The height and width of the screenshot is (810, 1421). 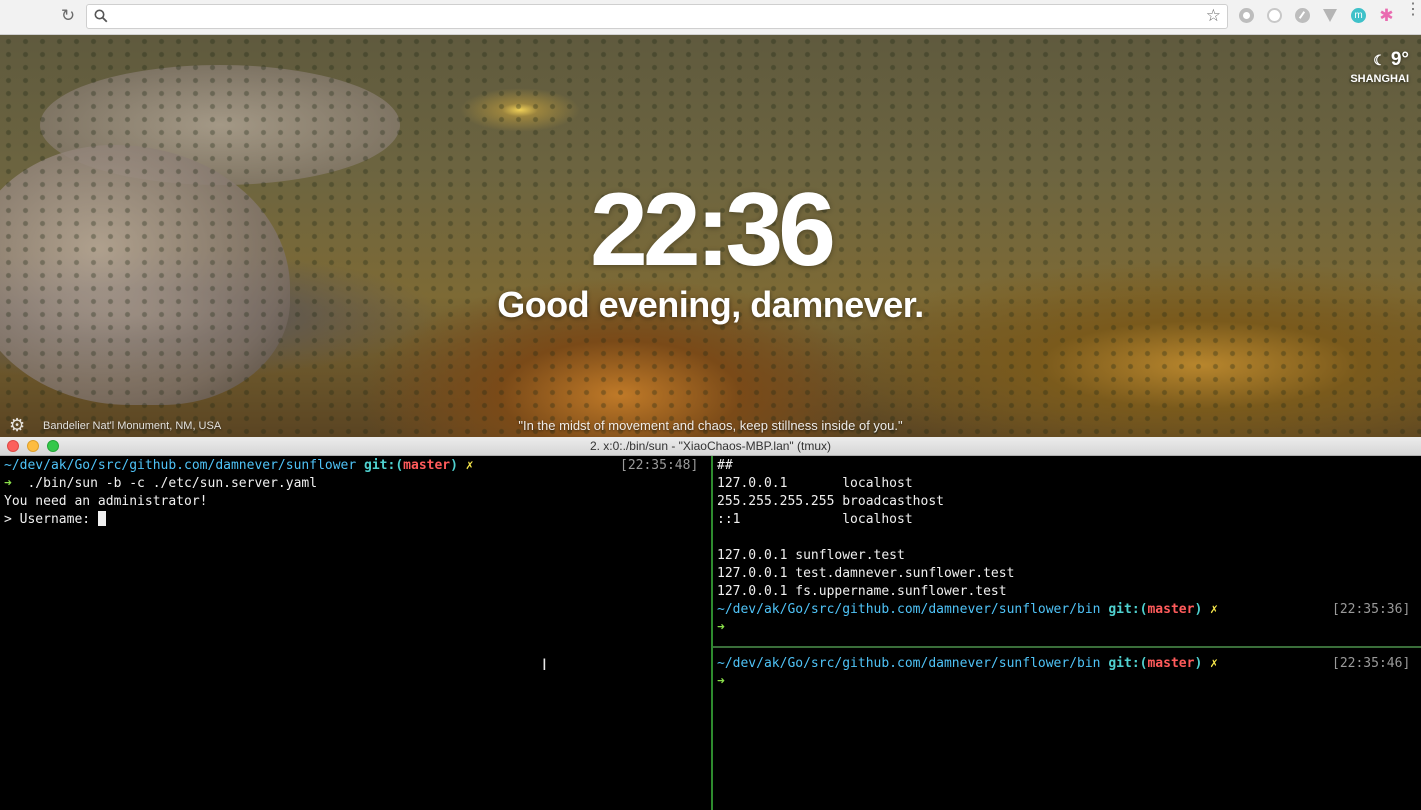 I want to click on weather-city: SHANGHAI, so click(x=1379, y=79).